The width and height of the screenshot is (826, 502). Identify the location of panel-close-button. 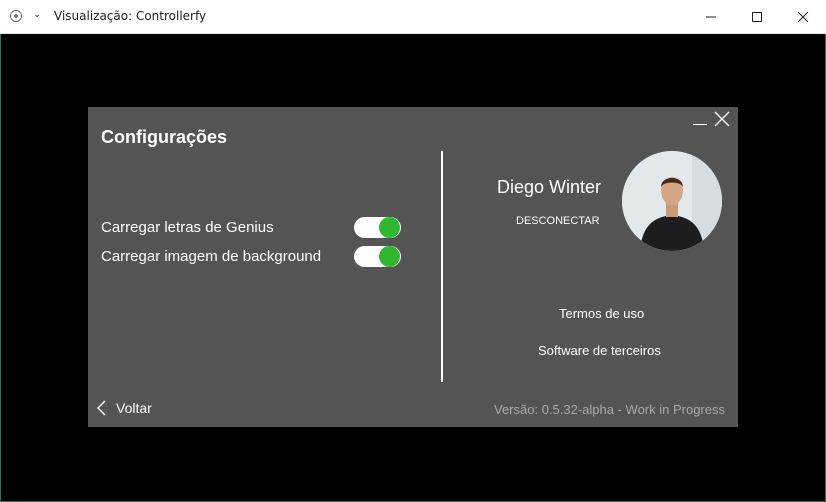
(722, 119).